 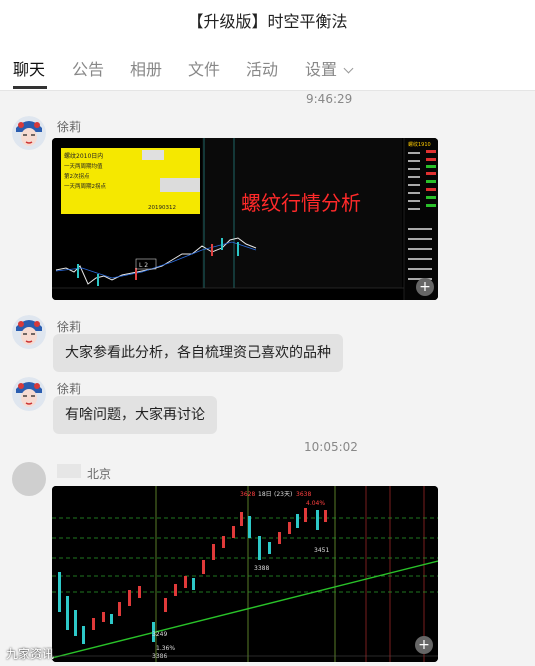 I want to click on redacted-name, so click(x=69, y=471).